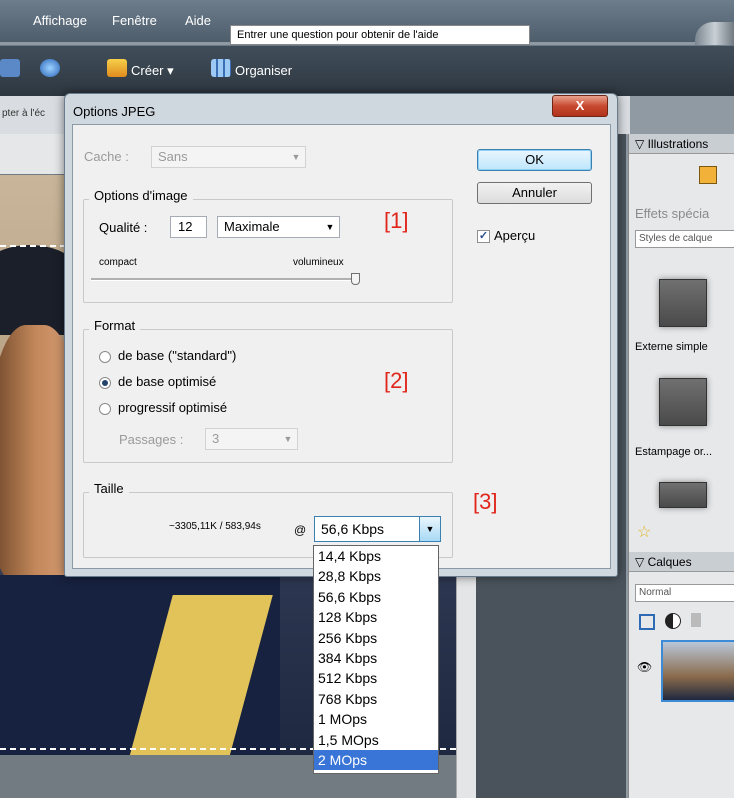  Describe the element at coordinates (669, 562) in the screenshot. I see `layers-label: Calques` at that location.